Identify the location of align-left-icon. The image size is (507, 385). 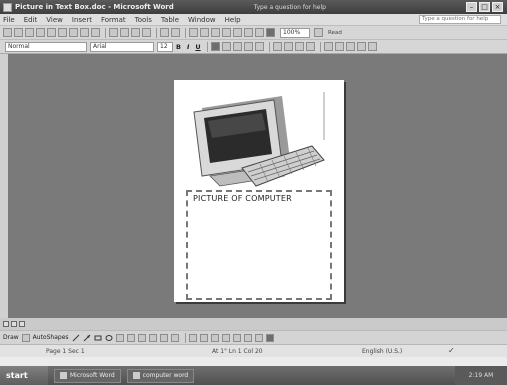
(215, 46).